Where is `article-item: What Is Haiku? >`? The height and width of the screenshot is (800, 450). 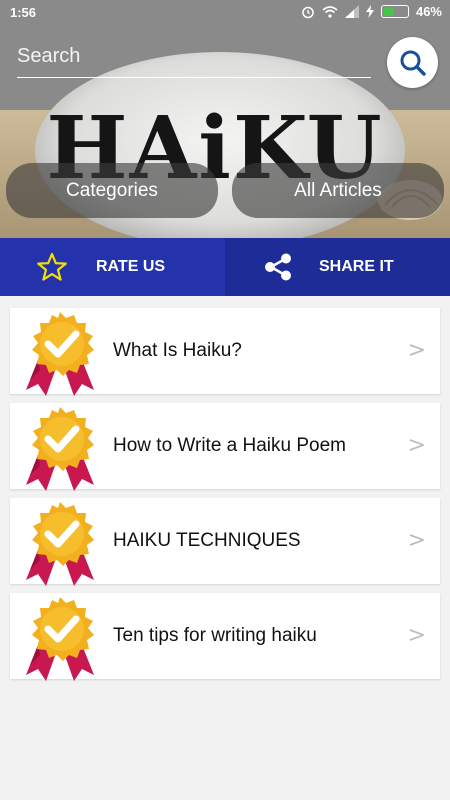
article-item: What Is Haiku? > is located at coordinates (225, 351).